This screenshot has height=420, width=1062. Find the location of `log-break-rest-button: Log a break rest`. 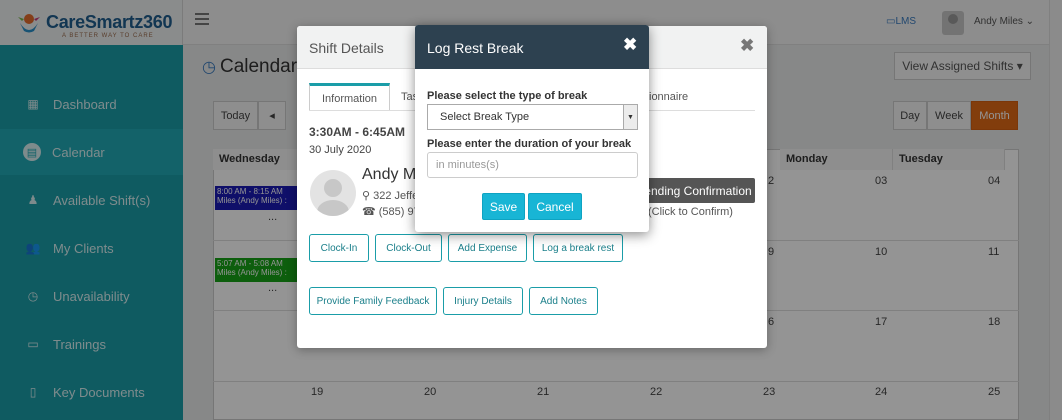

log-break-rest-button: Log a break rest is located at coordinates (578, 248).